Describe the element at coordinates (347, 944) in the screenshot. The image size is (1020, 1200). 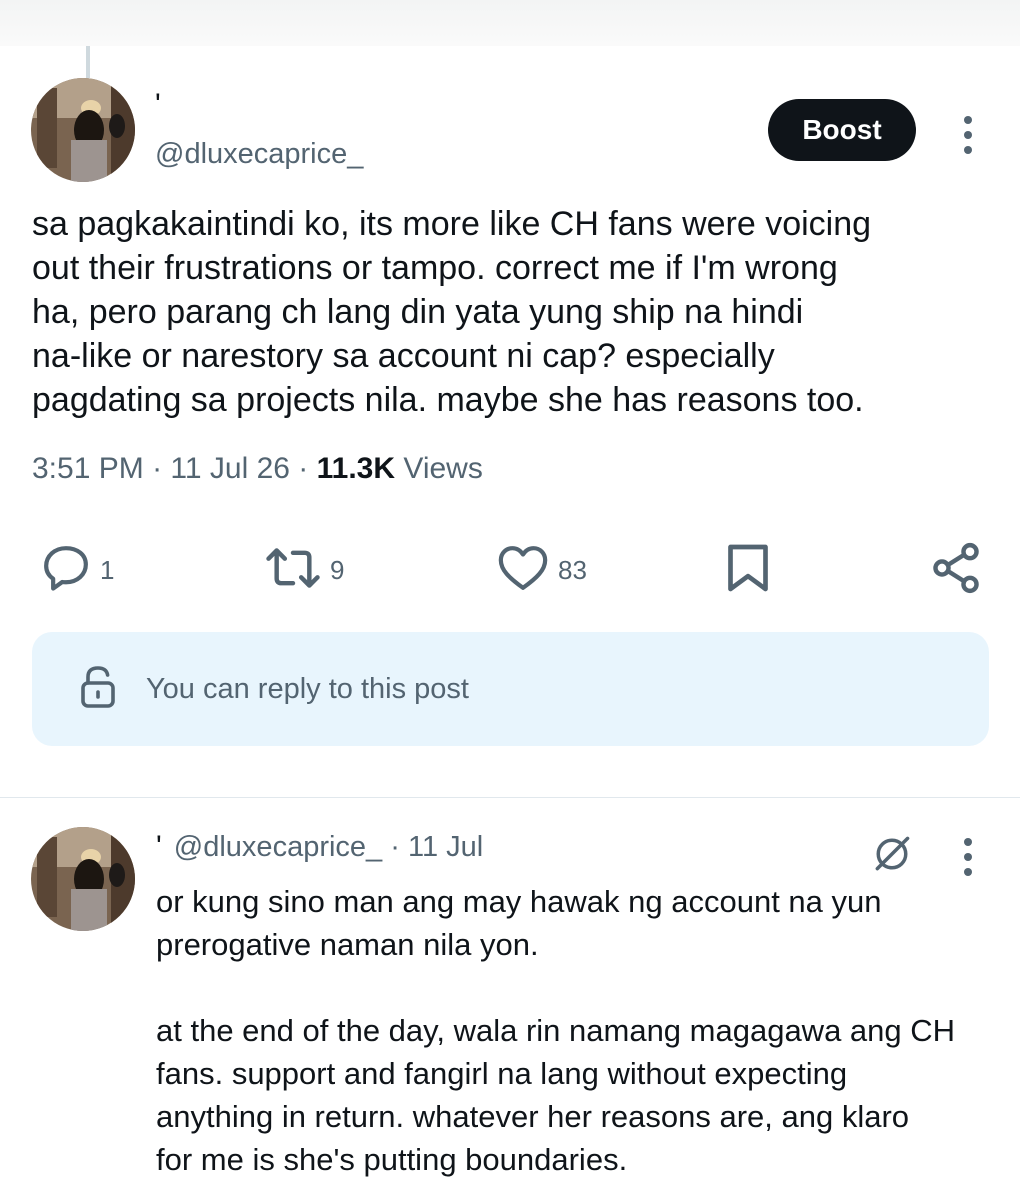
I see `reply-text-line: prerogative naman nila yon.` at that location.